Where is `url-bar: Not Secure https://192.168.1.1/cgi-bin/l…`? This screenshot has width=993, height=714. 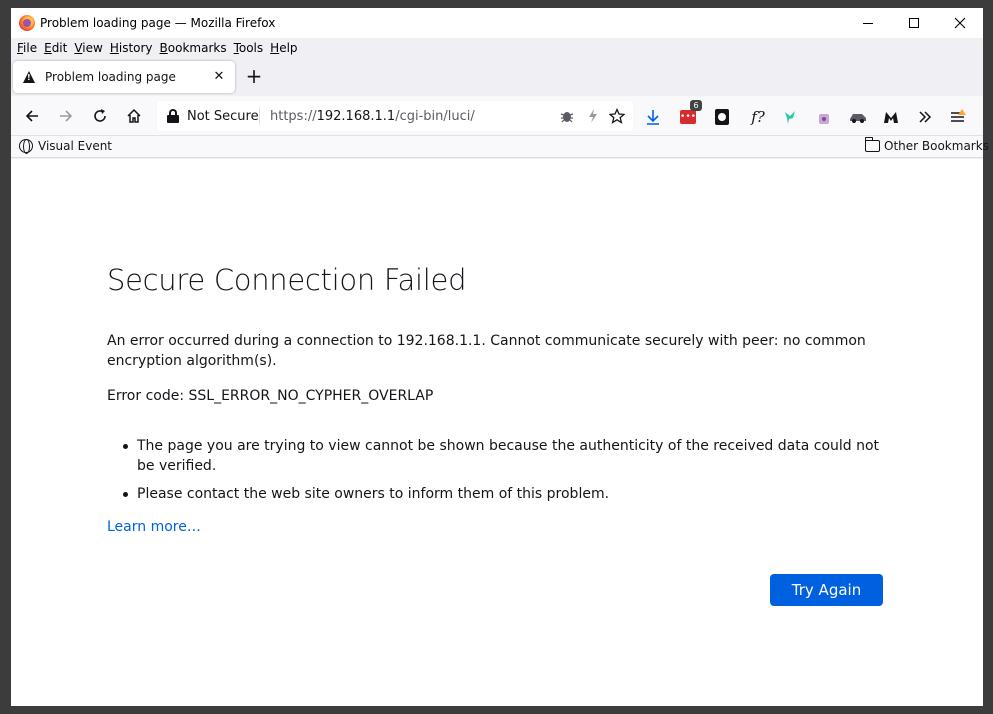
url-bar: Not Secure https://192.168.1.1/cgi-bin/l… is located at coordinates (395, 116).